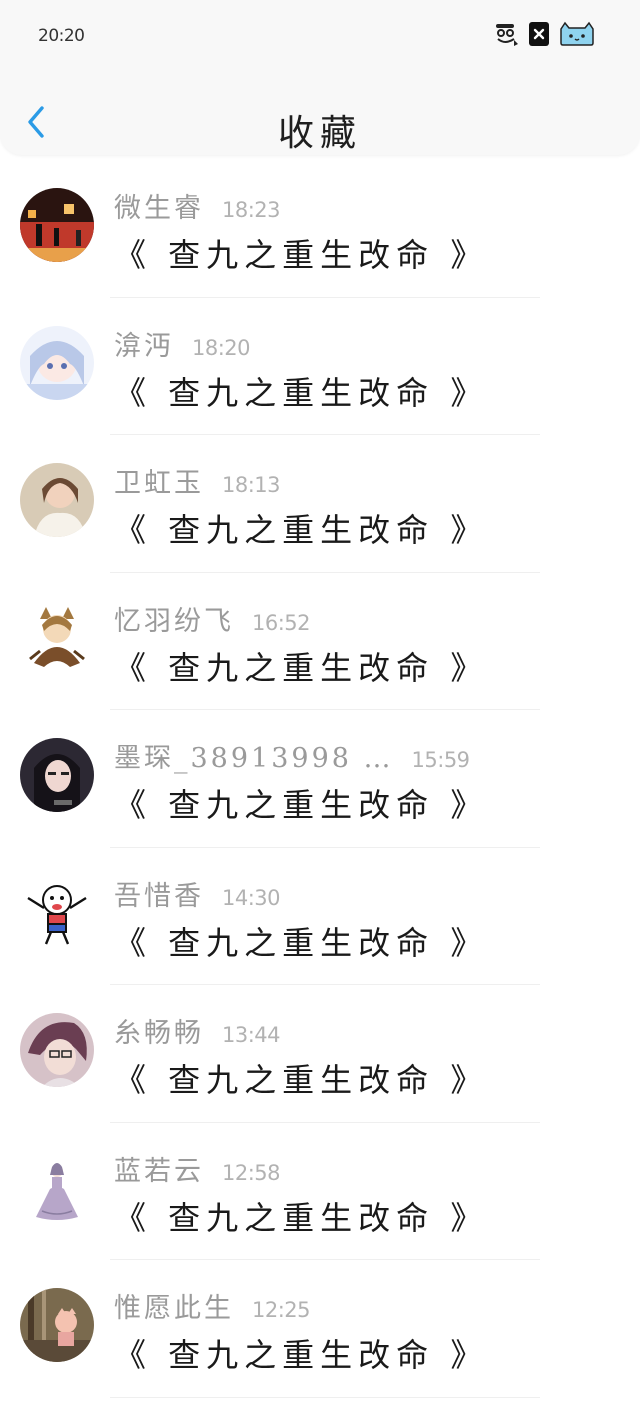 The width and height of the screenshot is (640, 1426). What do you see at coordinates (174, 1308) in the screenshot?
I see `user-name: 惟愿此生` at bounding box center [174, 1308].